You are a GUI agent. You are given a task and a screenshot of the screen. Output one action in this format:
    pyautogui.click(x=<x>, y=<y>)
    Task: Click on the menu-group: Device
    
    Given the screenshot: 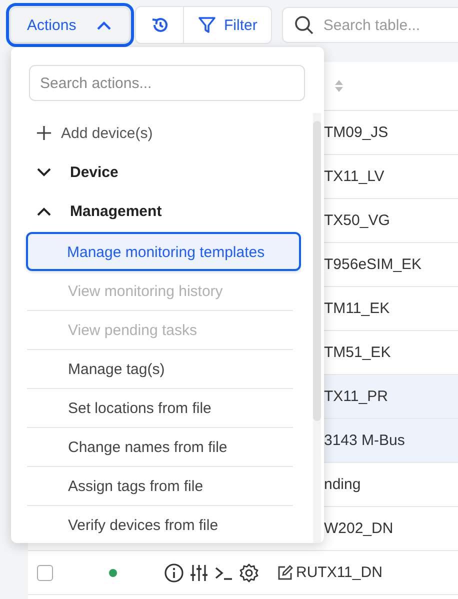 What is the action you would take?
    pyautogui.click(x=160, y=172)
    